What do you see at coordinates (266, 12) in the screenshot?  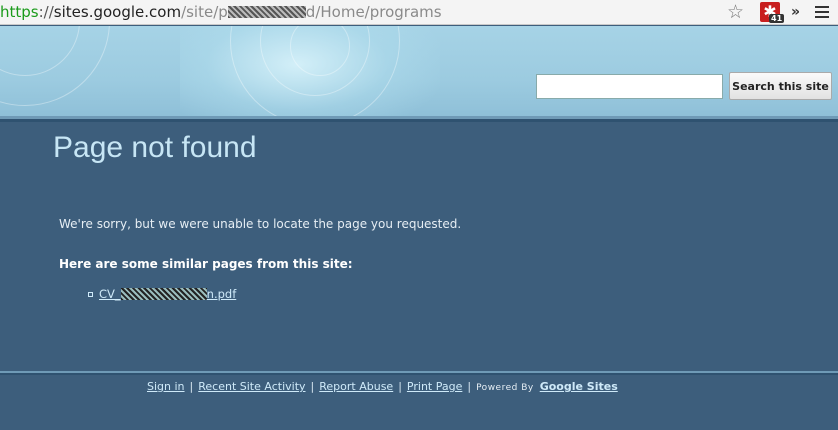 I see `redacted-url-segment` at bounding box center [266, 12].